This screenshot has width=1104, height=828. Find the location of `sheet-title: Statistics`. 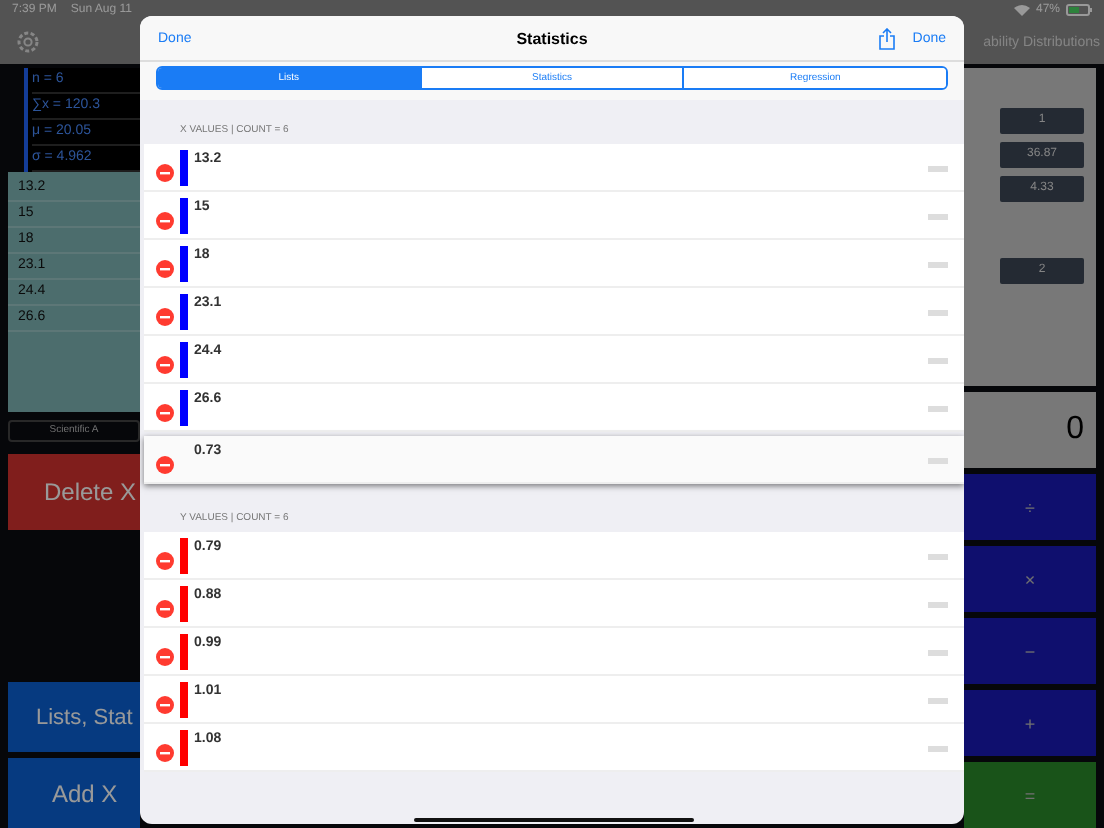

sheet-title: Statistics is located at coordinates (552, 38).